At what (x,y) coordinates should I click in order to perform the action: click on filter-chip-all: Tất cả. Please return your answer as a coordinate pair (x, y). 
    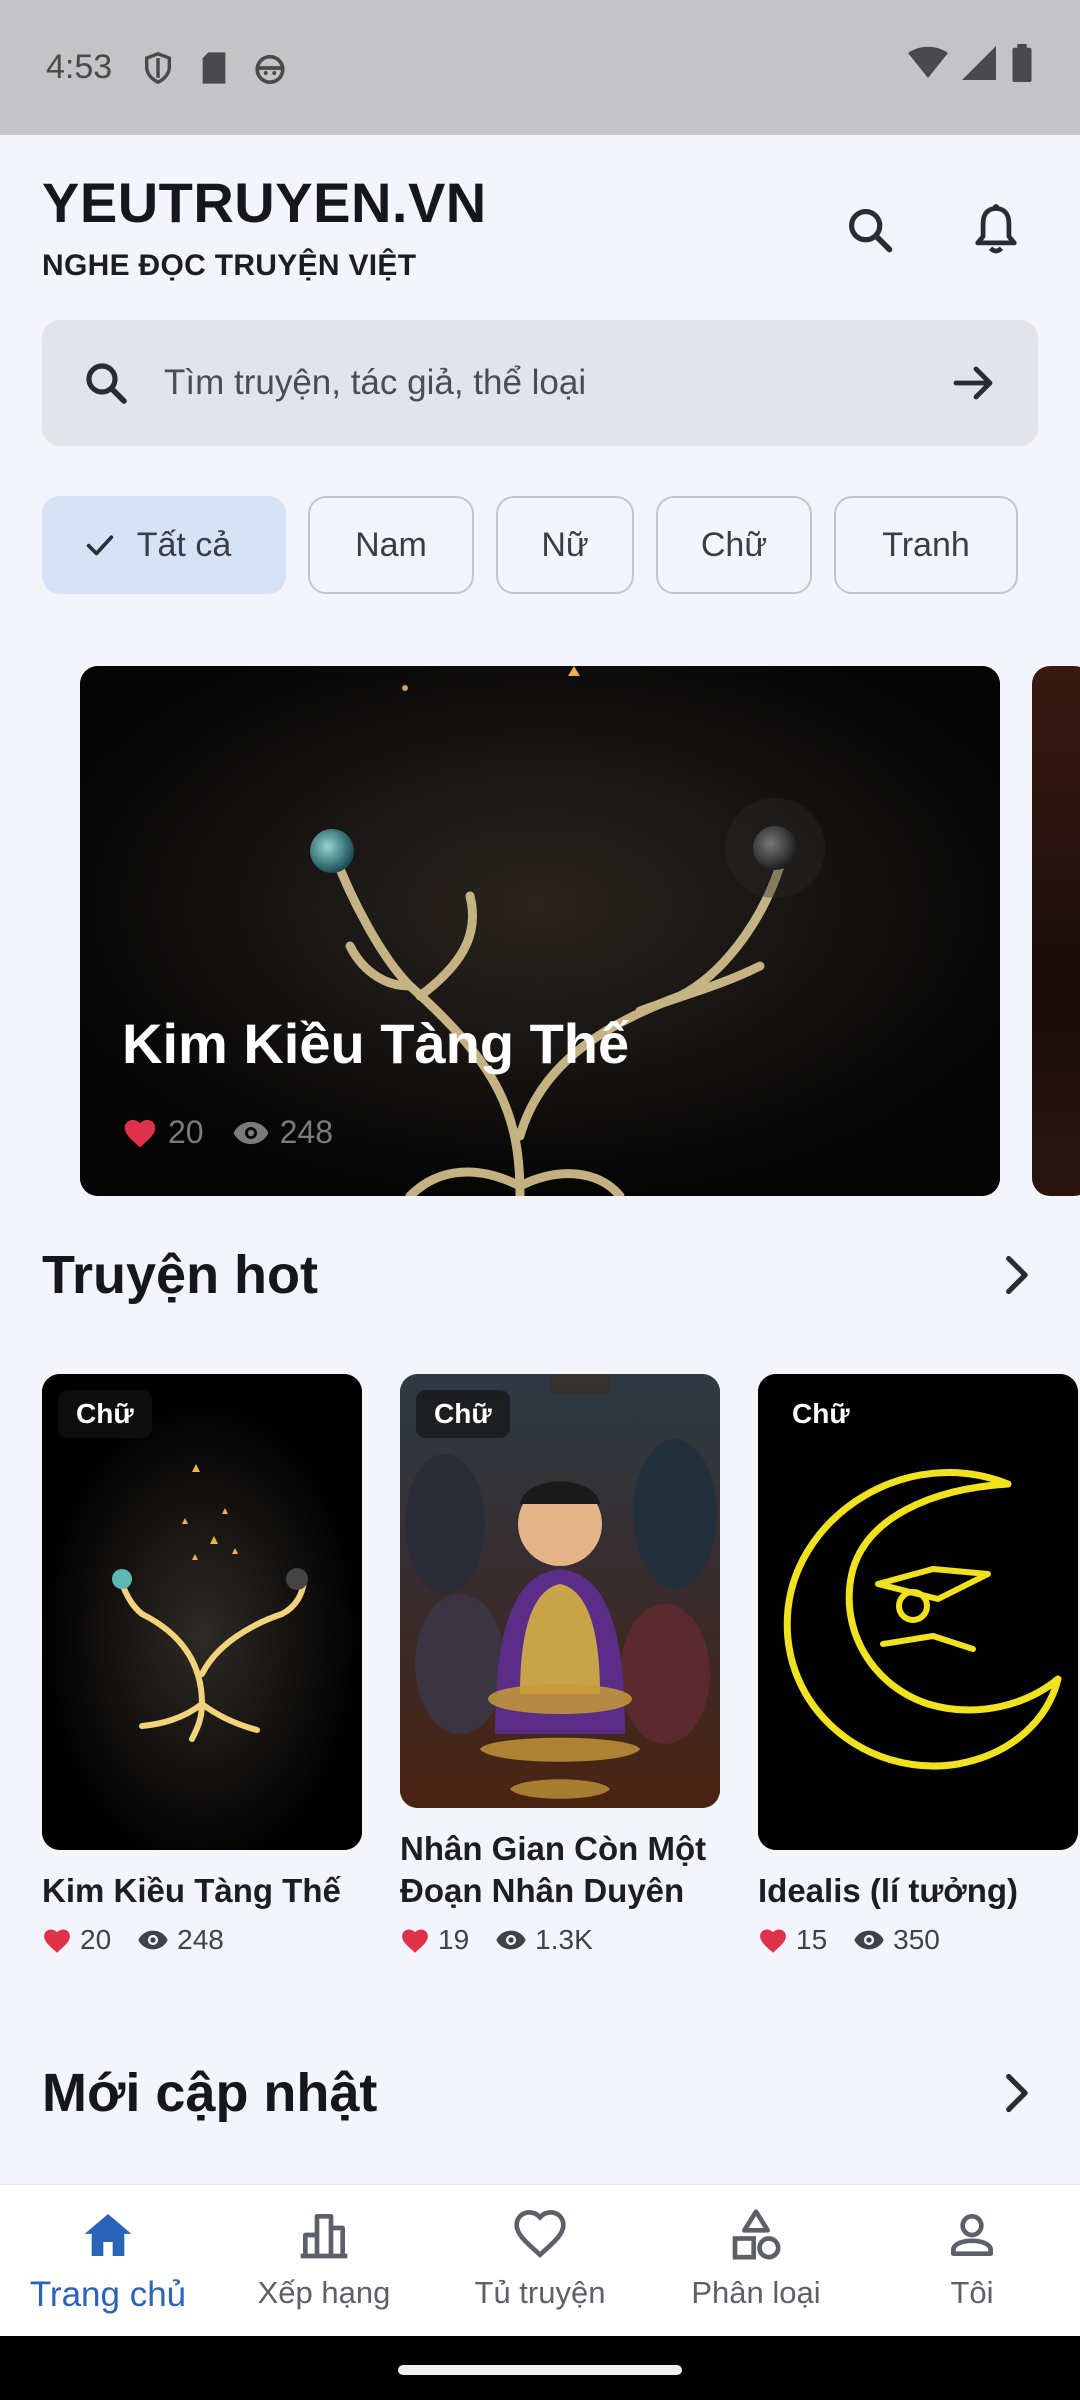
    Looking at the image, I should click on (164, 545).